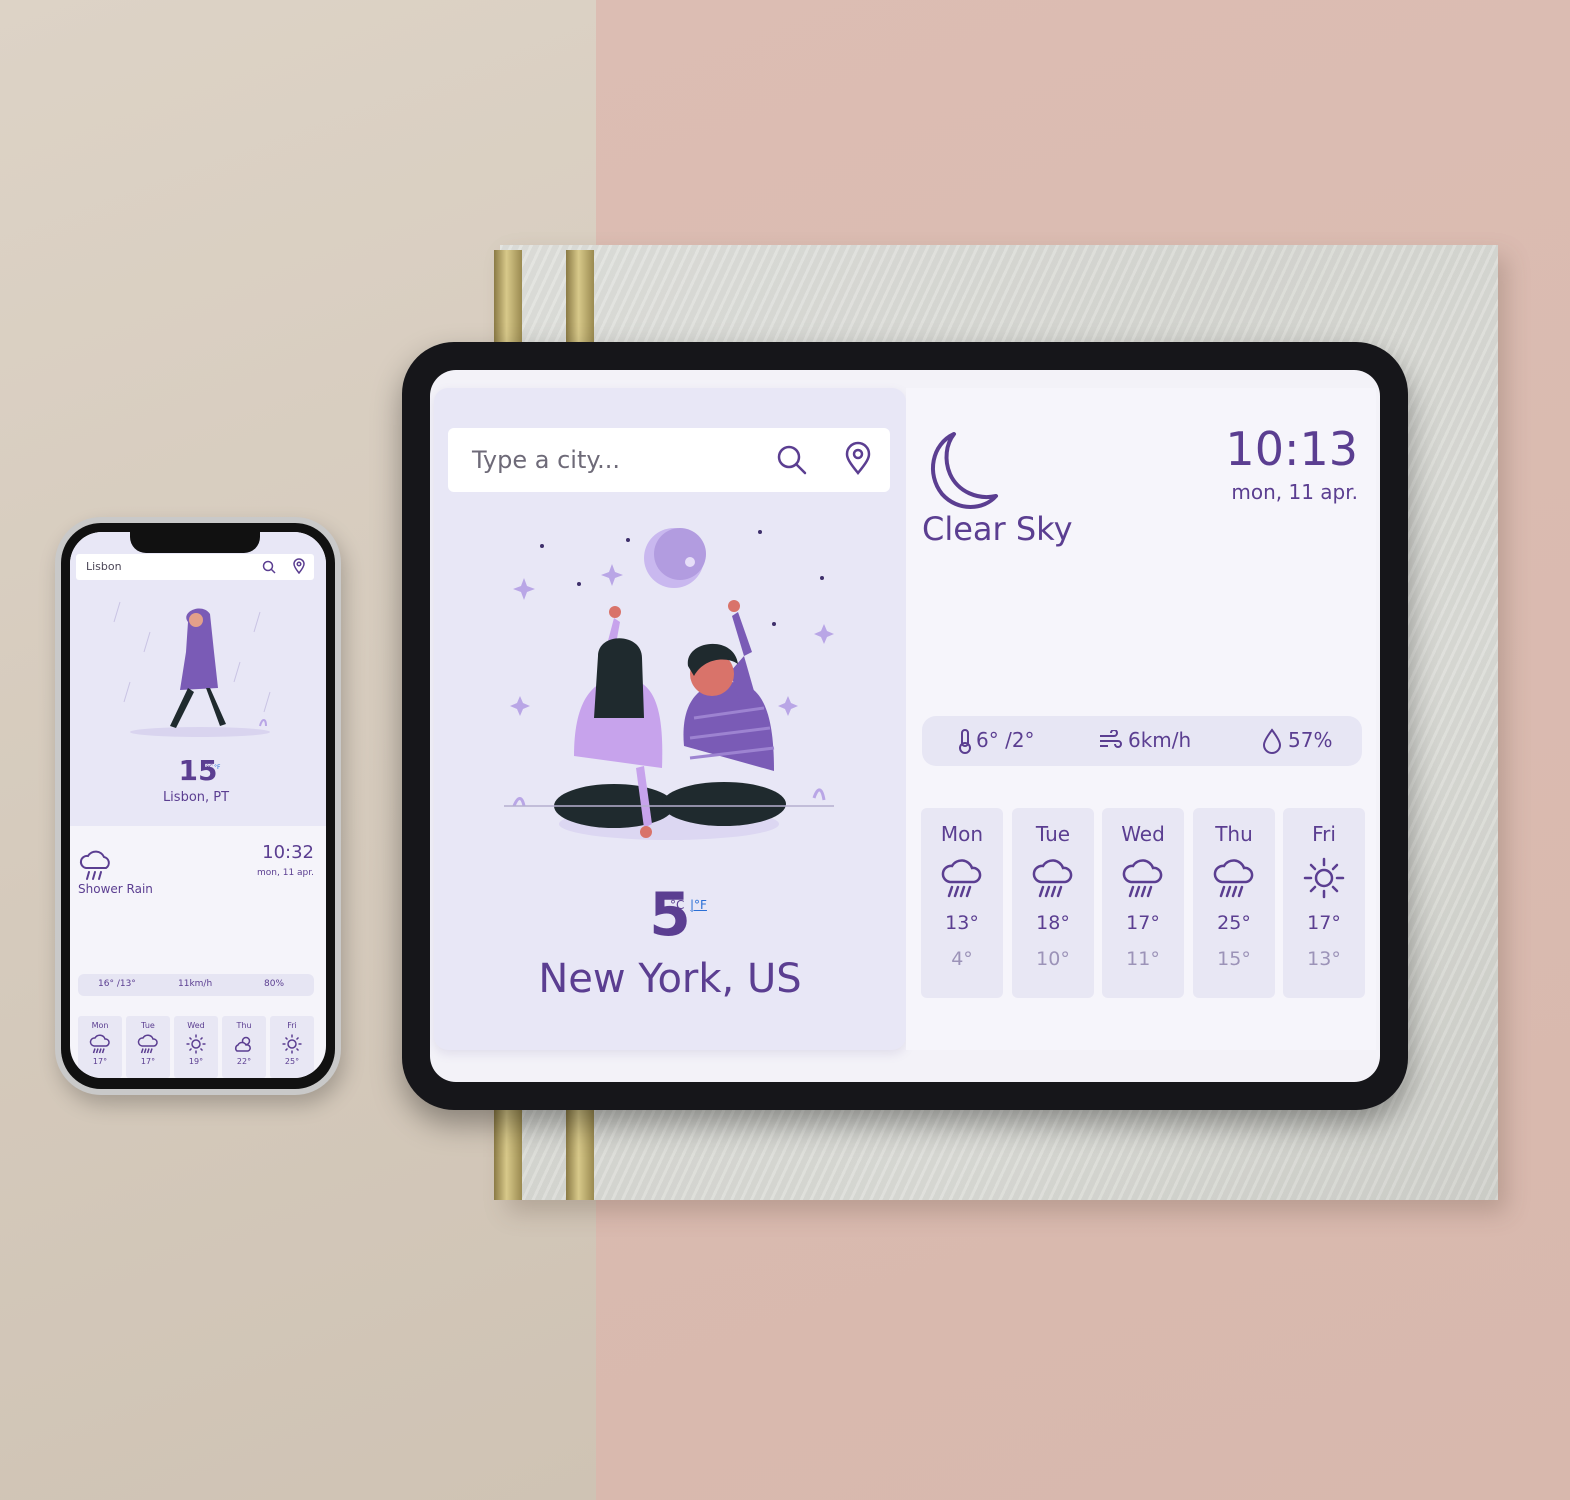 The height and width of the screenshot is (1500, 1570). What do you see at coordinates (1294, 492) in the screenshot?
I see `current-date: mon, 11 apr.` at bounding box center [1294, 492].